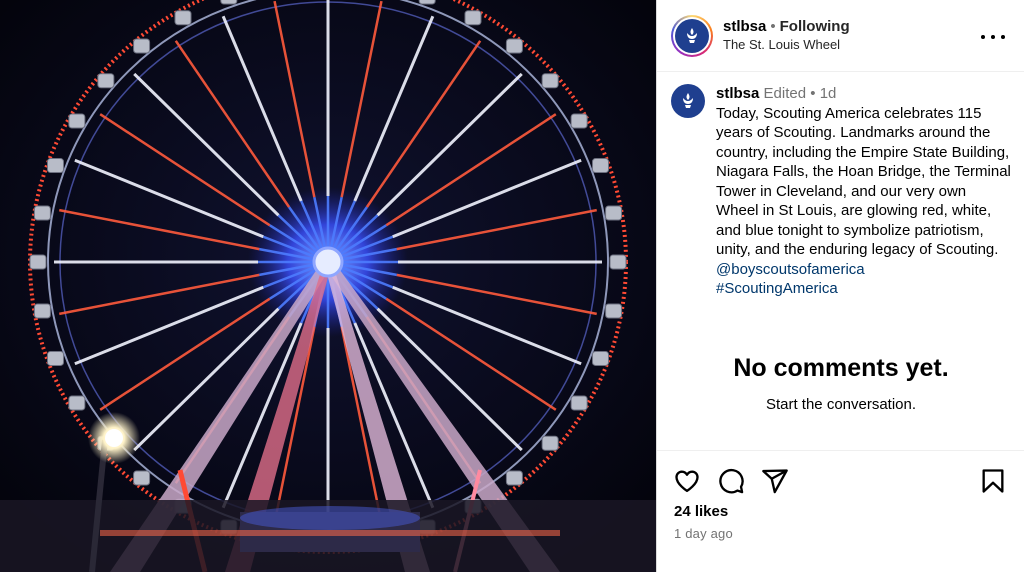 This screenshot has width=1024, height=572. What do you see at coordinates (828, 93) in the screenshot?
I see `caption-age: 1d` at bounding box center [828, 93].